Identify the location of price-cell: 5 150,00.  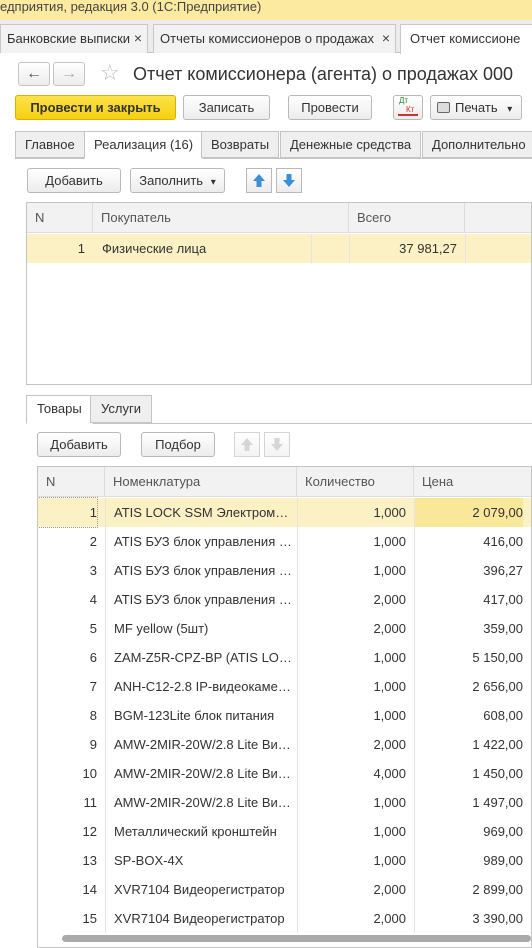
(497, 657).